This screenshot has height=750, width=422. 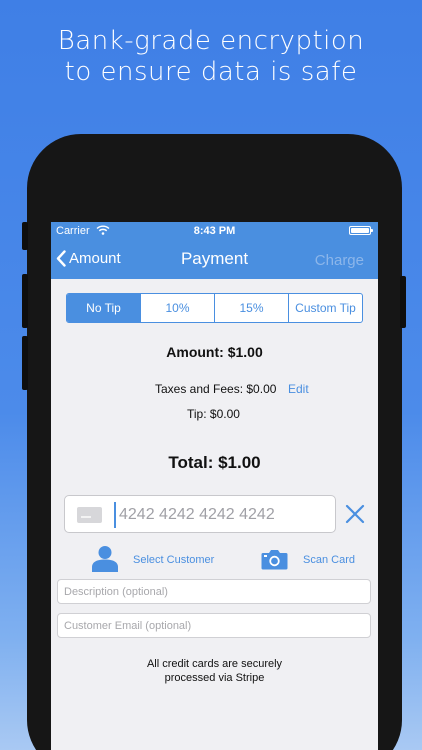 What do you see at coordinates (274, 559) in the screenshot?
I see `camera-icon` at bounding box center [274, 559].